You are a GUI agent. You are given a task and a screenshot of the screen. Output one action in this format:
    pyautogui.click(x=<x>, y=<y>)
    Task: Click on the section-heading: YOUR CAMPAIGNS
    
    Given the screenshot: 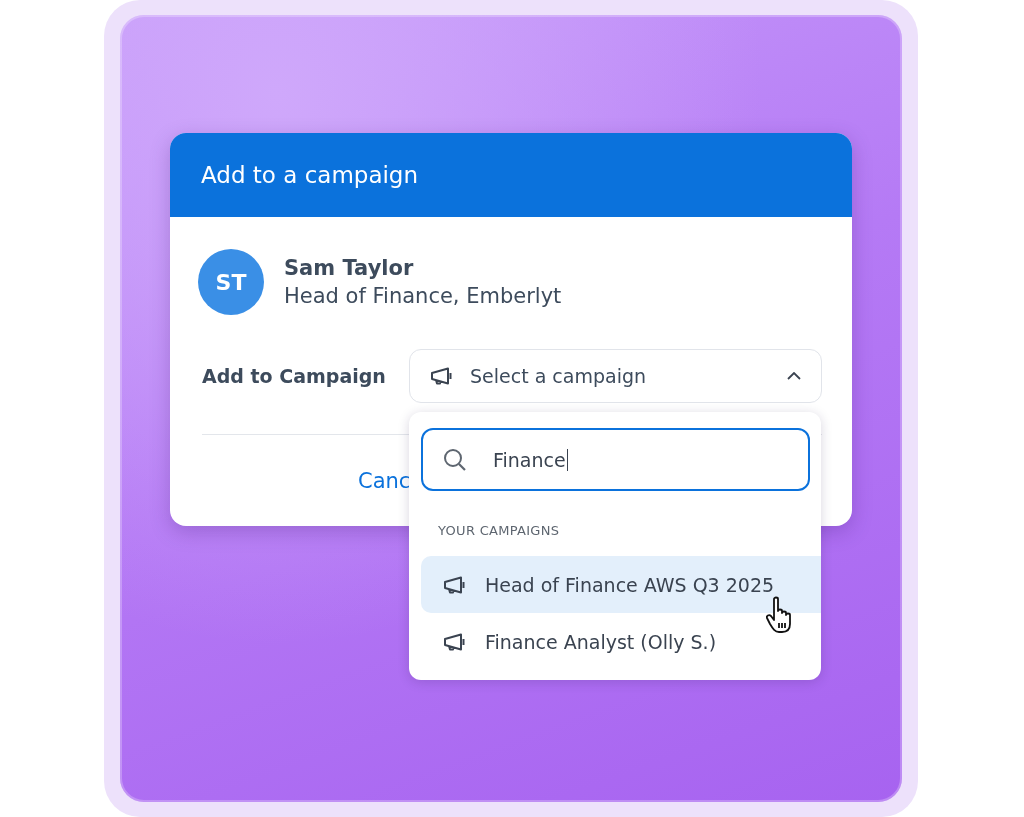 What is the action you would take?
    pyautogui.click(x=499, y=530)
    